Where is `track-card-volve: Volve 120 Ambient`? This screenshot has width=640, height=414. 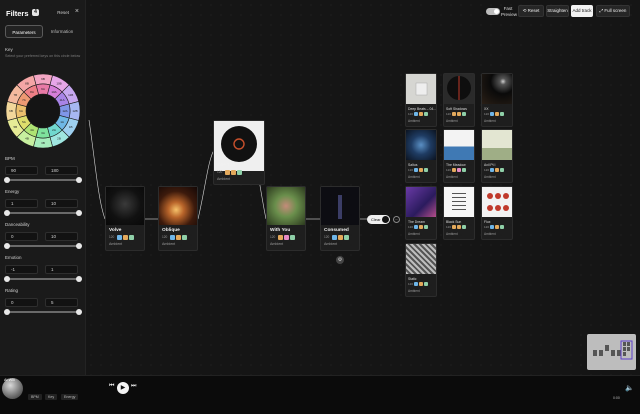
track-card-volve: Volve 120 Ambient is located at coordinates (125, 218).